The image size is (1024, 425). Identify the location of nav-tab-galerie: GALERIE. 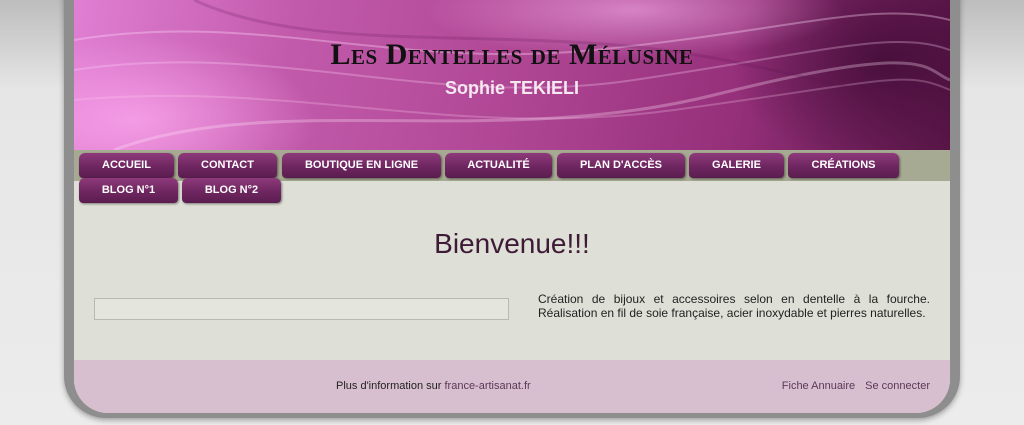
(736, 165).